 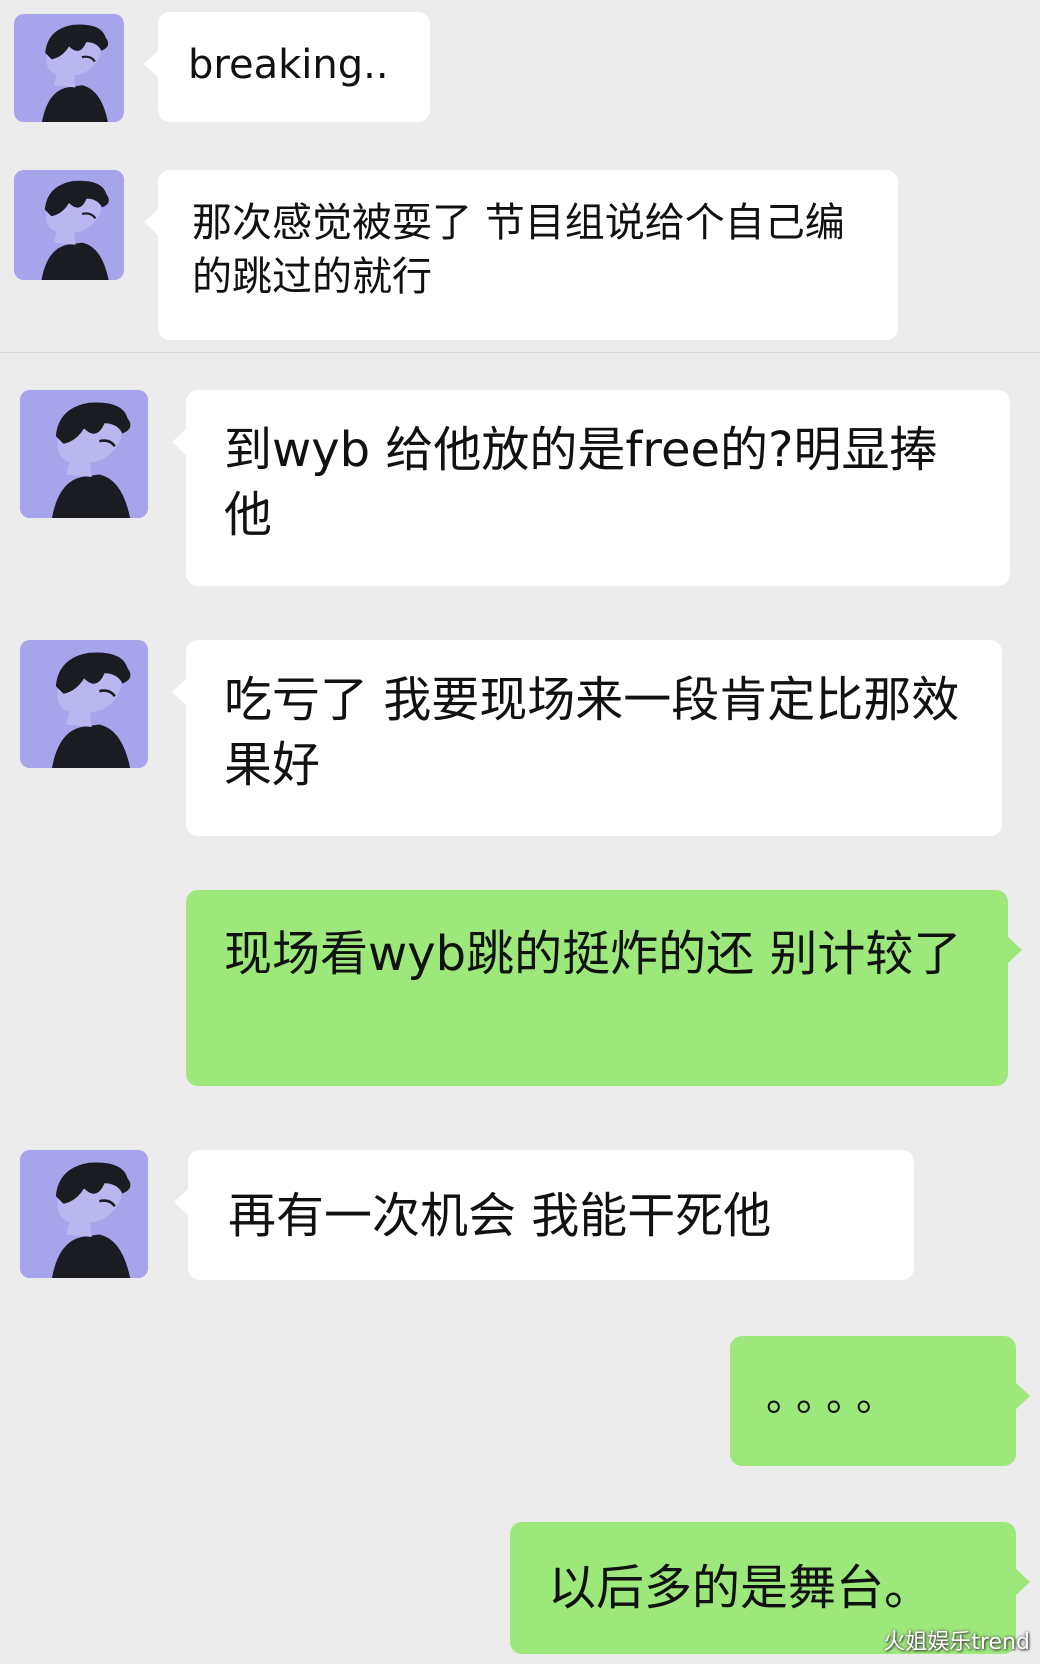 I want to click on message-text: breaking.., so click(x=288, y=65).